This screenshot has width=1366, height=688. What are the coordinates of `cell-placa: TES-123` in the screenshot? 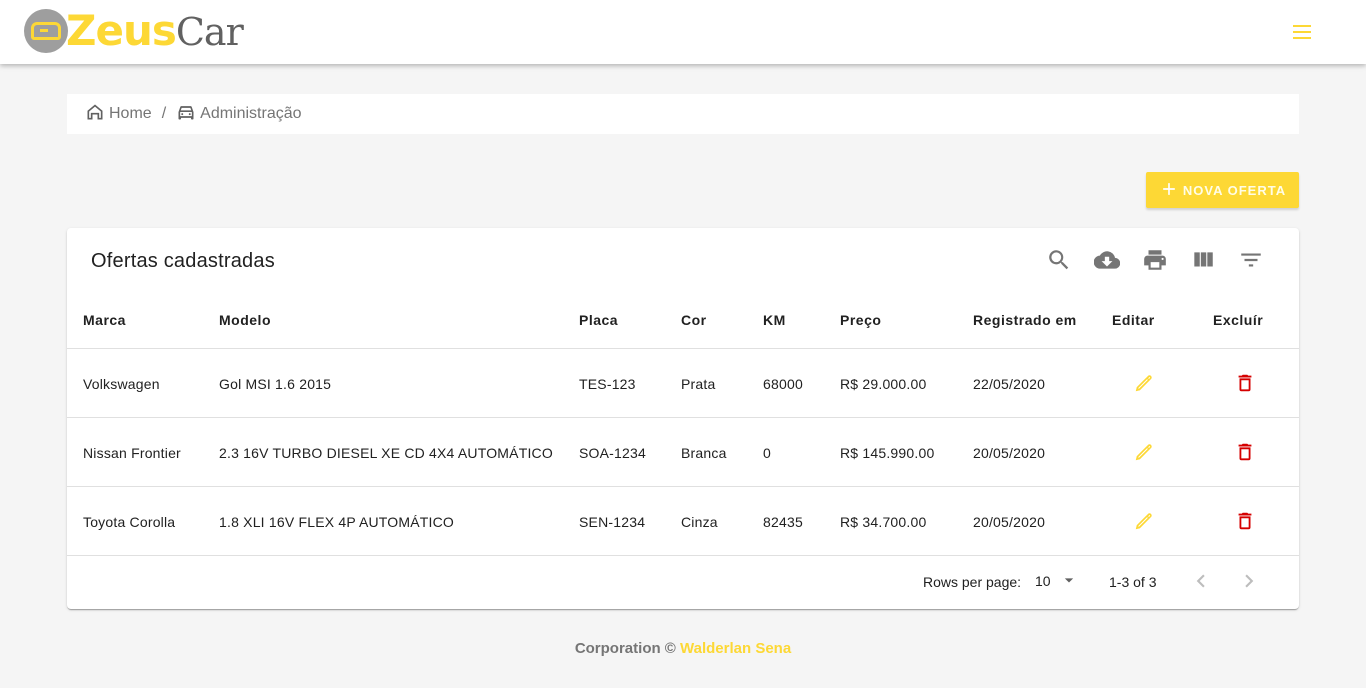 It's located at (607, 384).